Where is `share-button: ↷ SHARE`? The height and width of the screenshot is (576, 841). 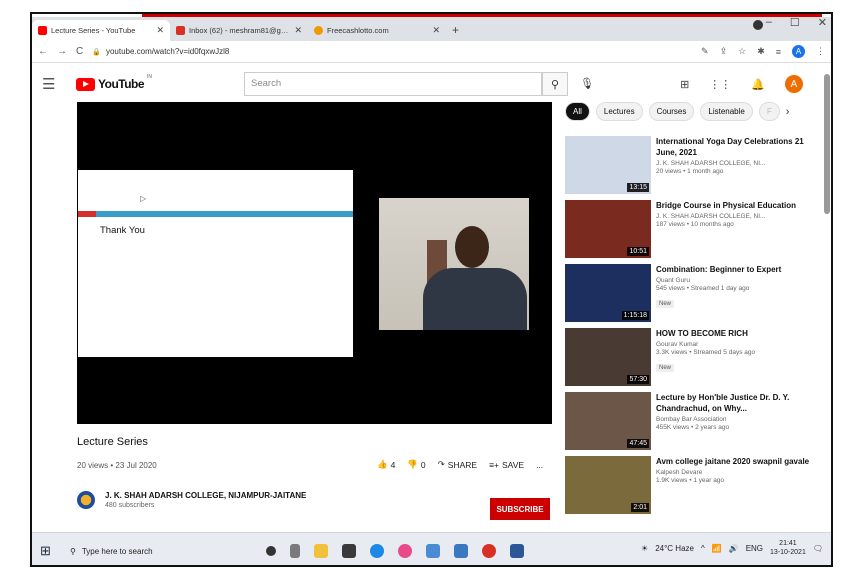 share-button: ↷ SHARE is located at coordinates (457, 464).